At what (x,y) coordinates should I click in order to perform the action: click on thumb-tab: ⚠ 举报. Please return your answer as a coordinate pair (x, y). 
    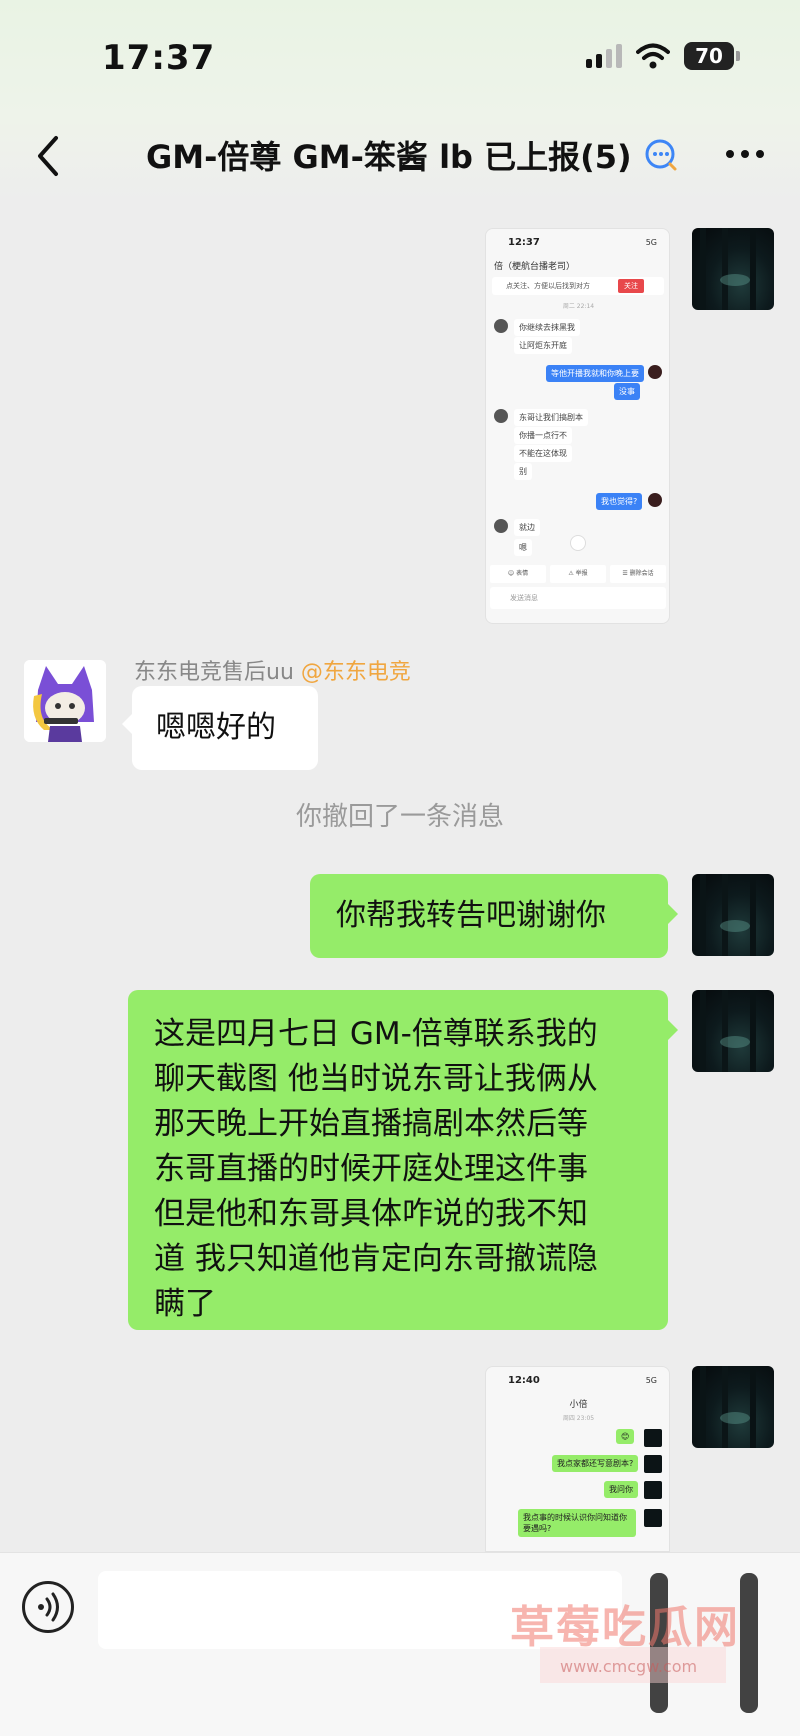
    Looking at the image, I should click on (578, 574).